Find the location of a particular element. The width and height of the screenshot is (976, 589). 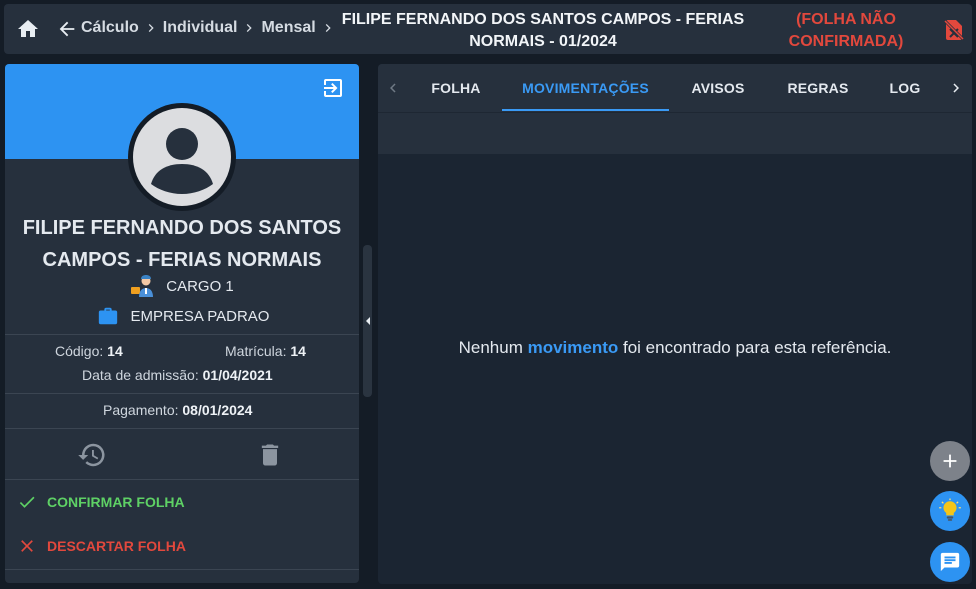

discard-payroll-label: DESCARTAR FOLHA is located at coordinates (116, 546).